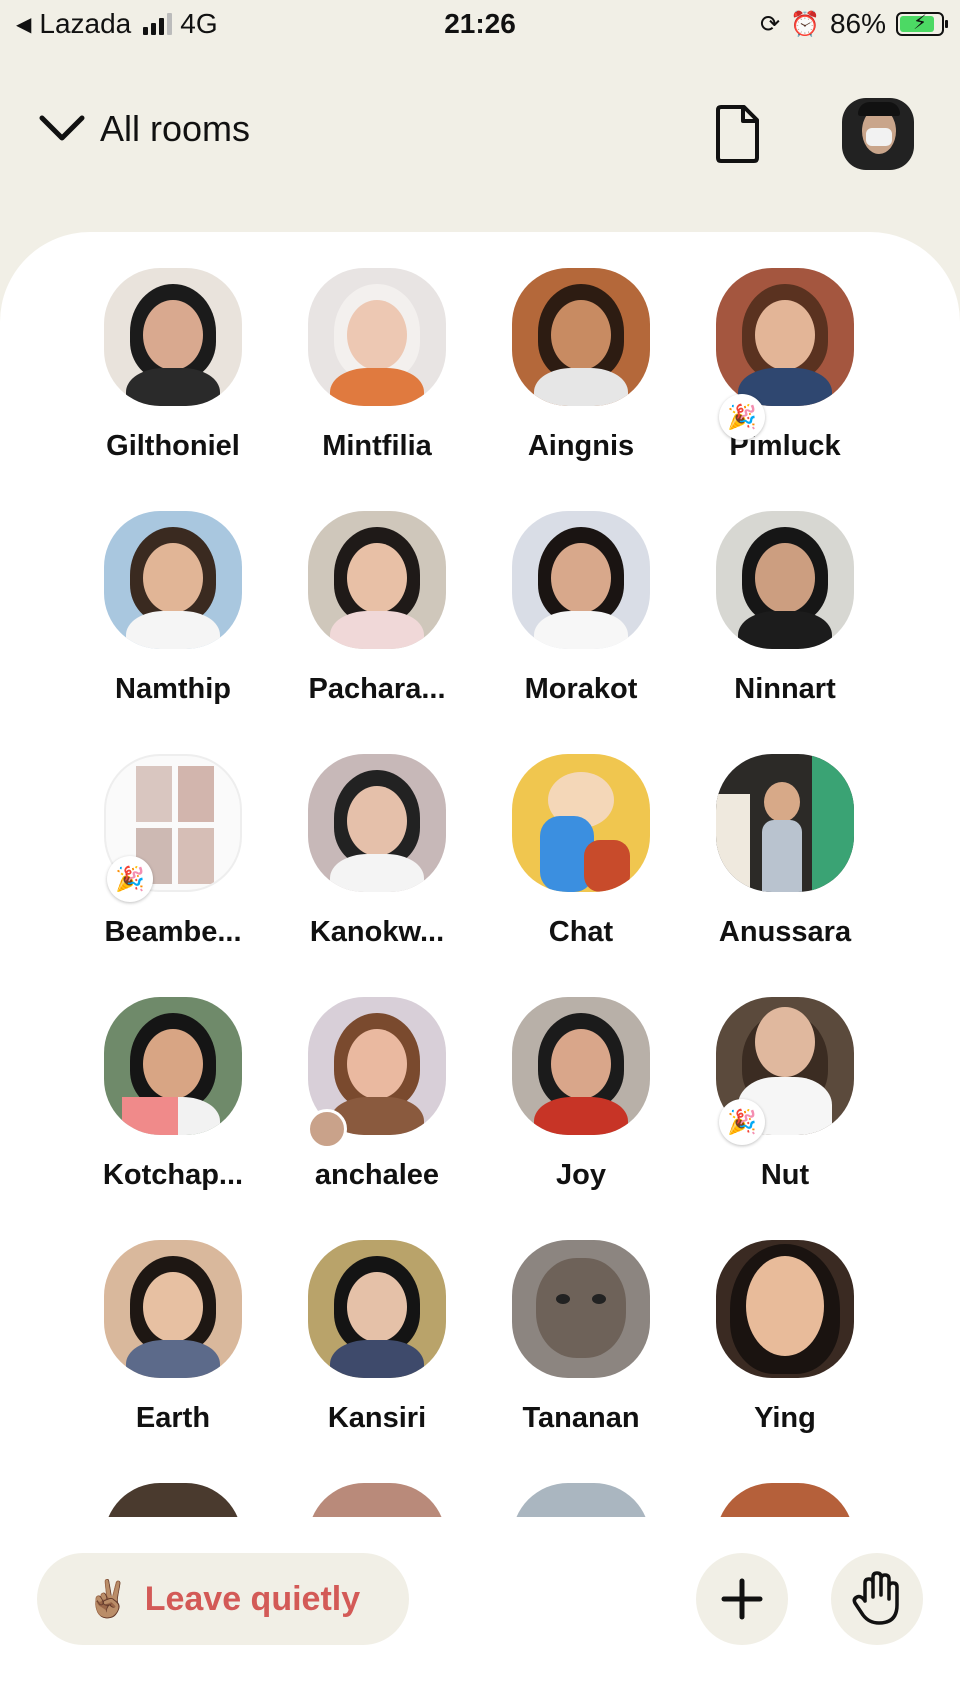  What do you see at coordinates (857, 23) in the screenshot?
I see `battery-percent: 86%` at bounding box center [857, 23].